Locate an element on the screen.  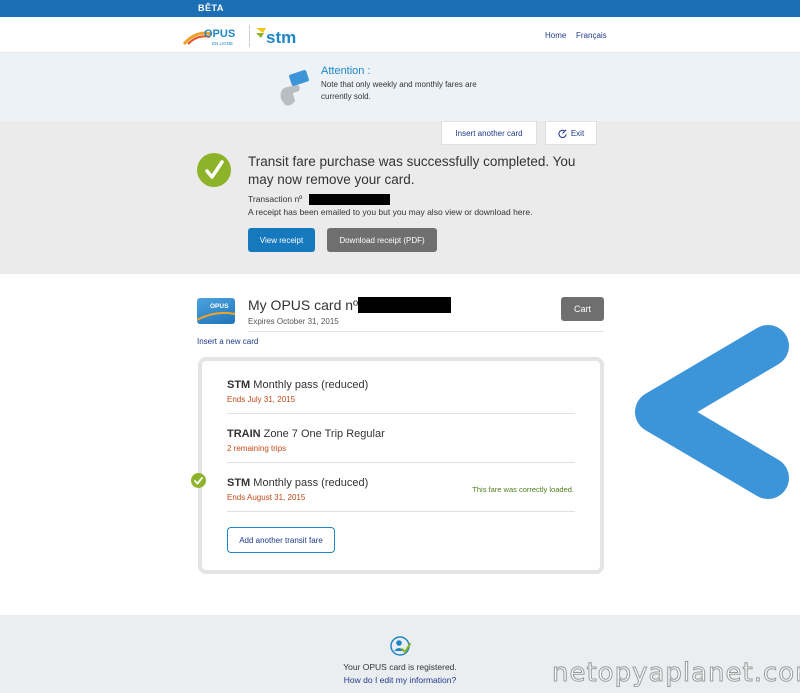
view-receipt-label: View receipt is located at coordinates (281, 240).